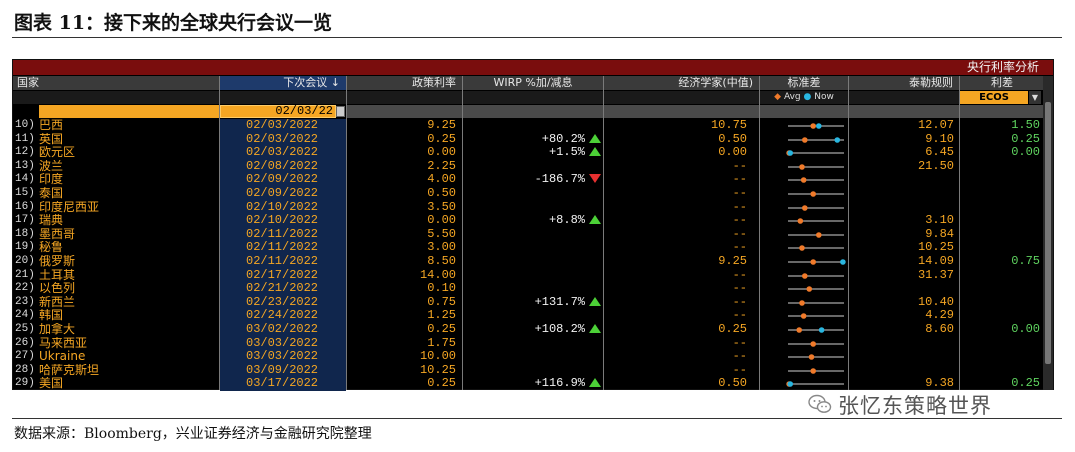  Describe the element at coordinates (804, 111) in the screenshot. I see `filter-stdev` at that location.